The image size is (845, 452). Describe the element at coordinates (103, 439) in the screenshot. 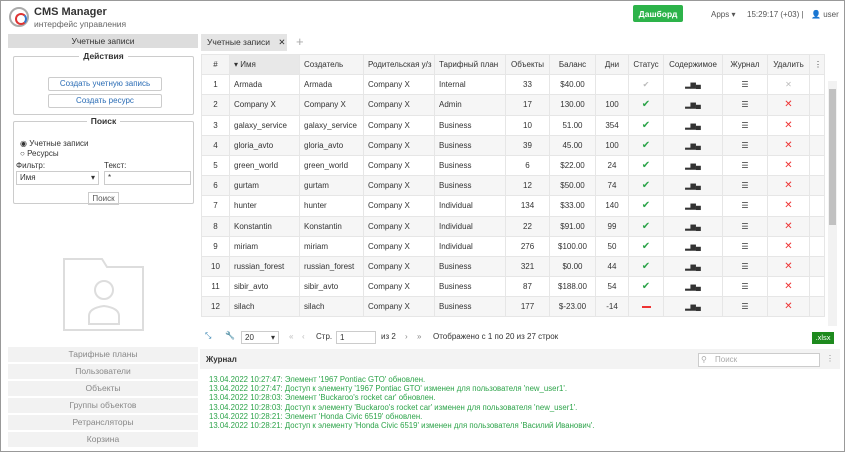

I see `sidebar-menu-item: Корзина` at that location.